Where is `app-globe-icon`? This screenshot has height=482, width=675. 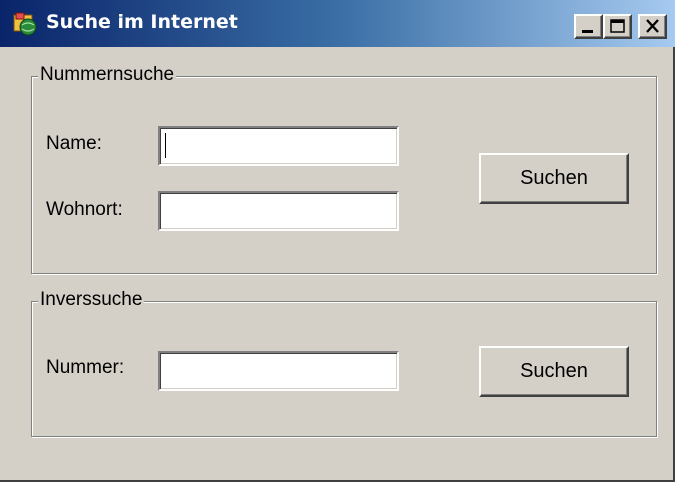 app-globe-icon is located at coordinates (25, 24).